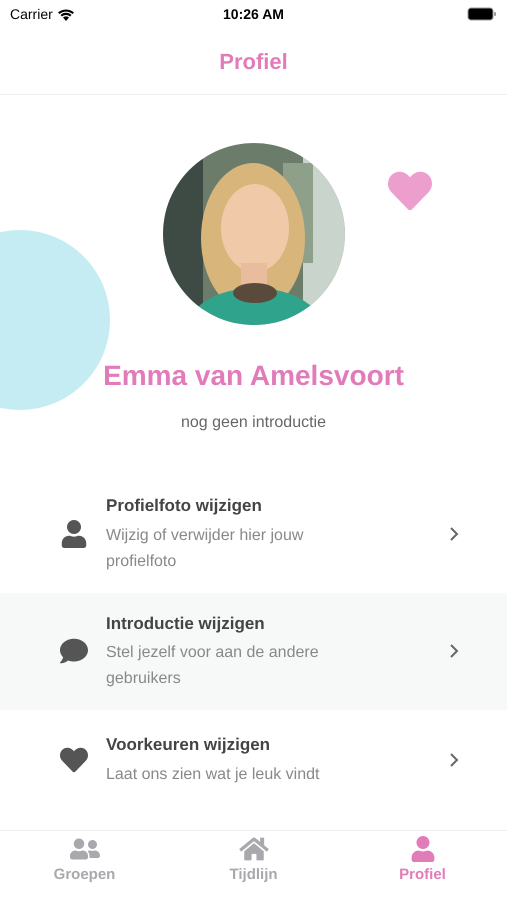  I want to click on home-icon, so click(253, 849).